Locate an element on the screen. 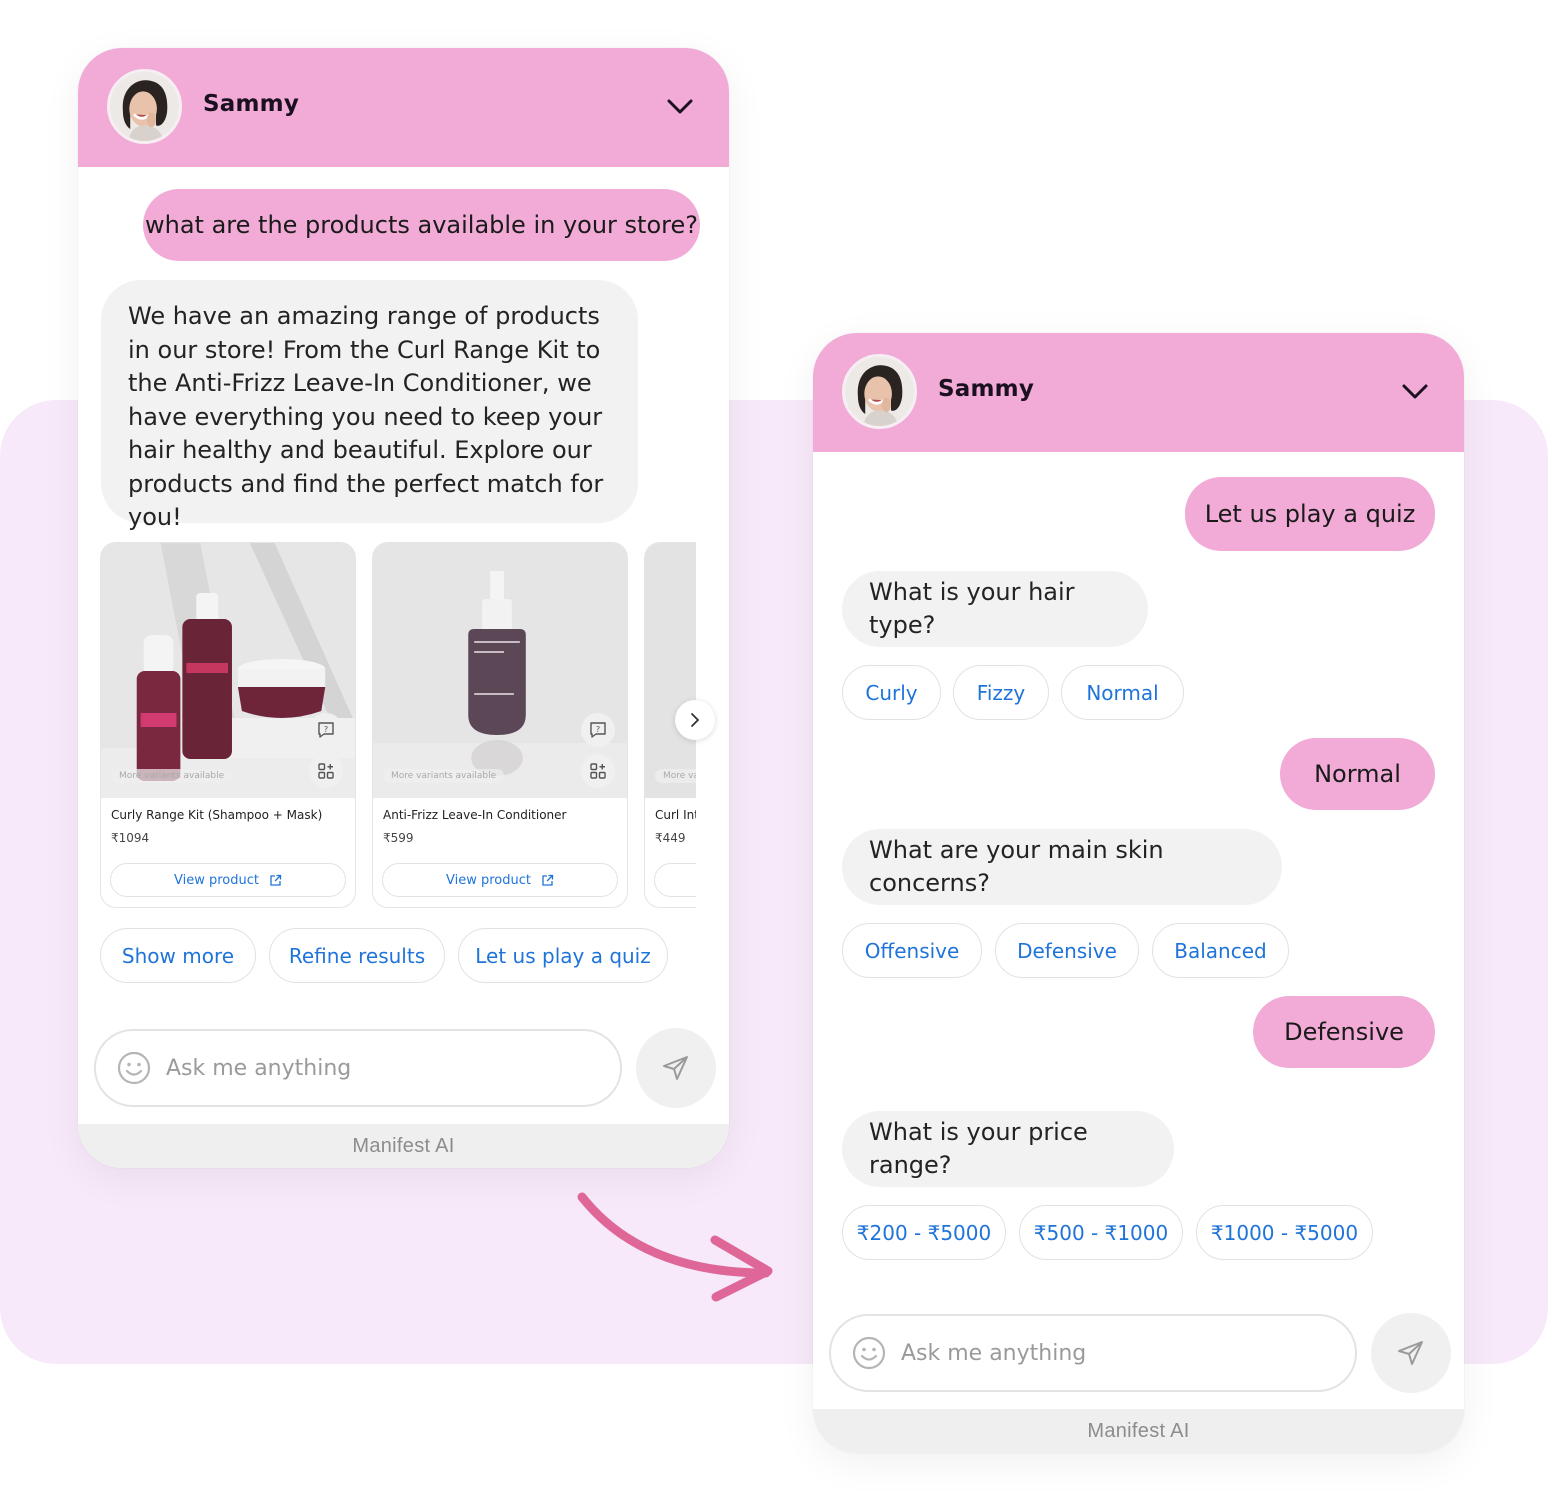  quick-reply-show-more: Show more is located at coordinates (178, 955).